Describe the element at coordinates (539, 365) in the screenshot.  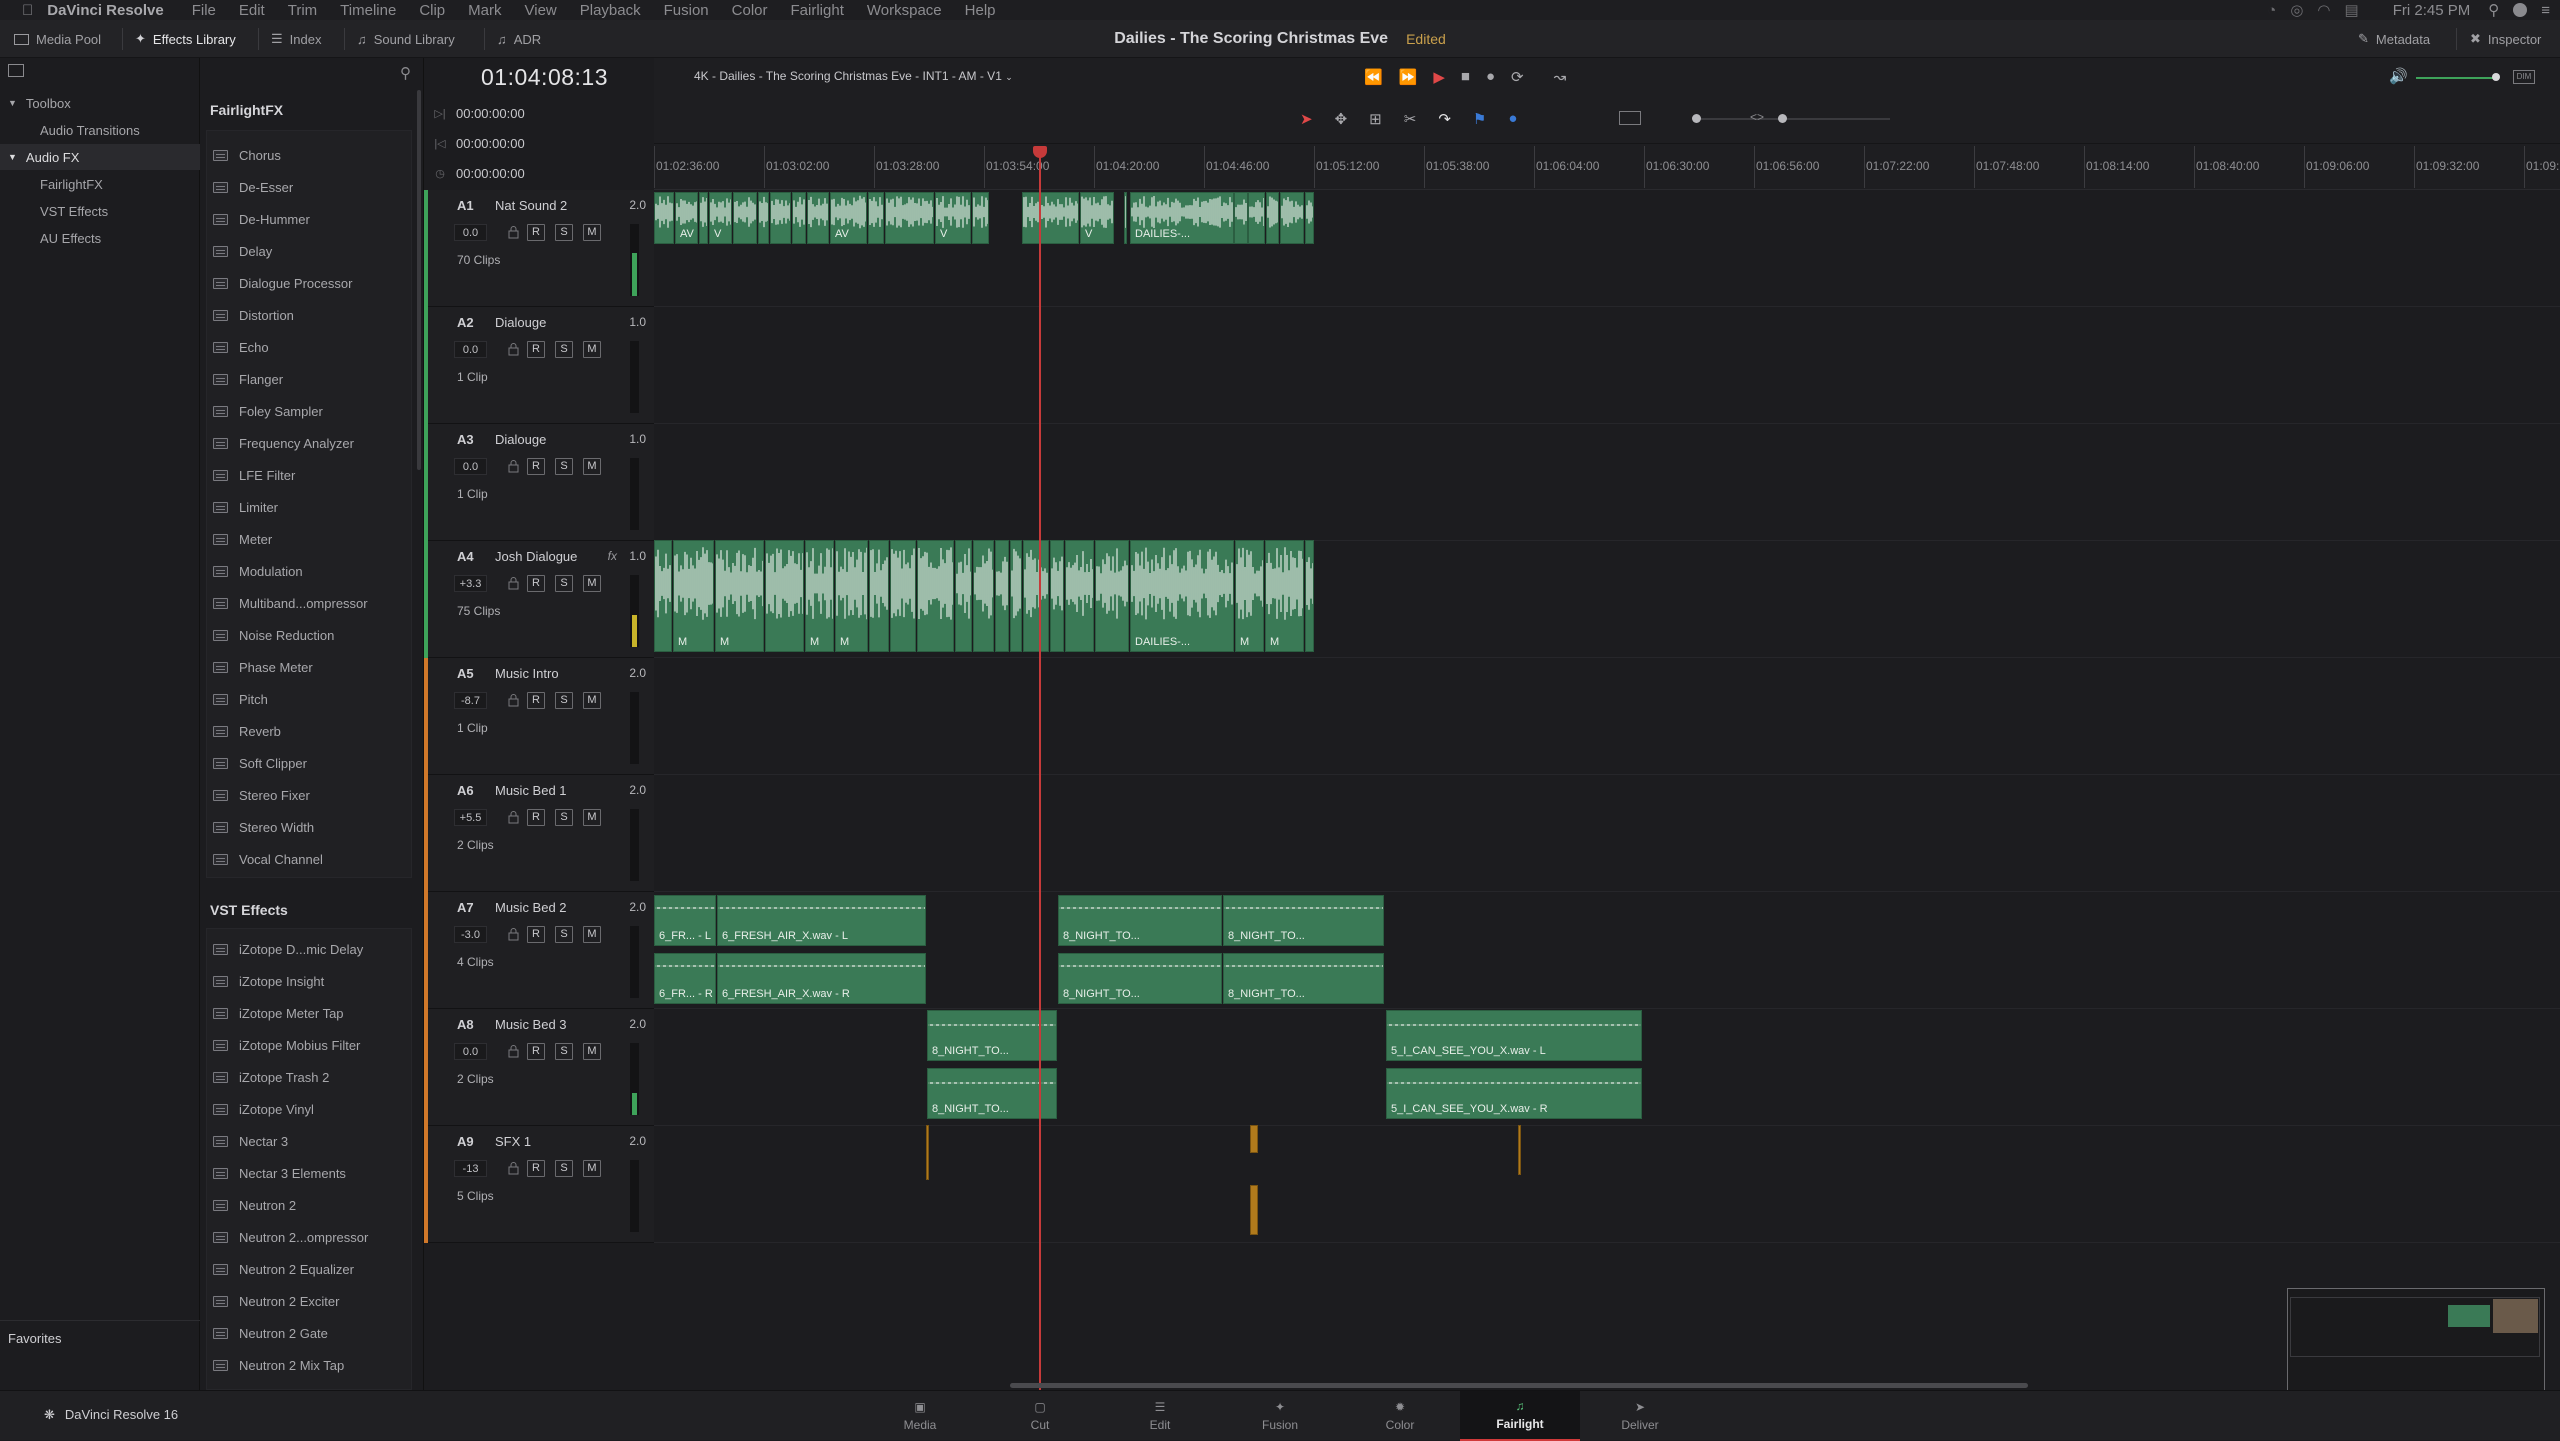
I see `track-header: A2 Dialouge 1.0 0.0 R S M 1 Clip` at that location.